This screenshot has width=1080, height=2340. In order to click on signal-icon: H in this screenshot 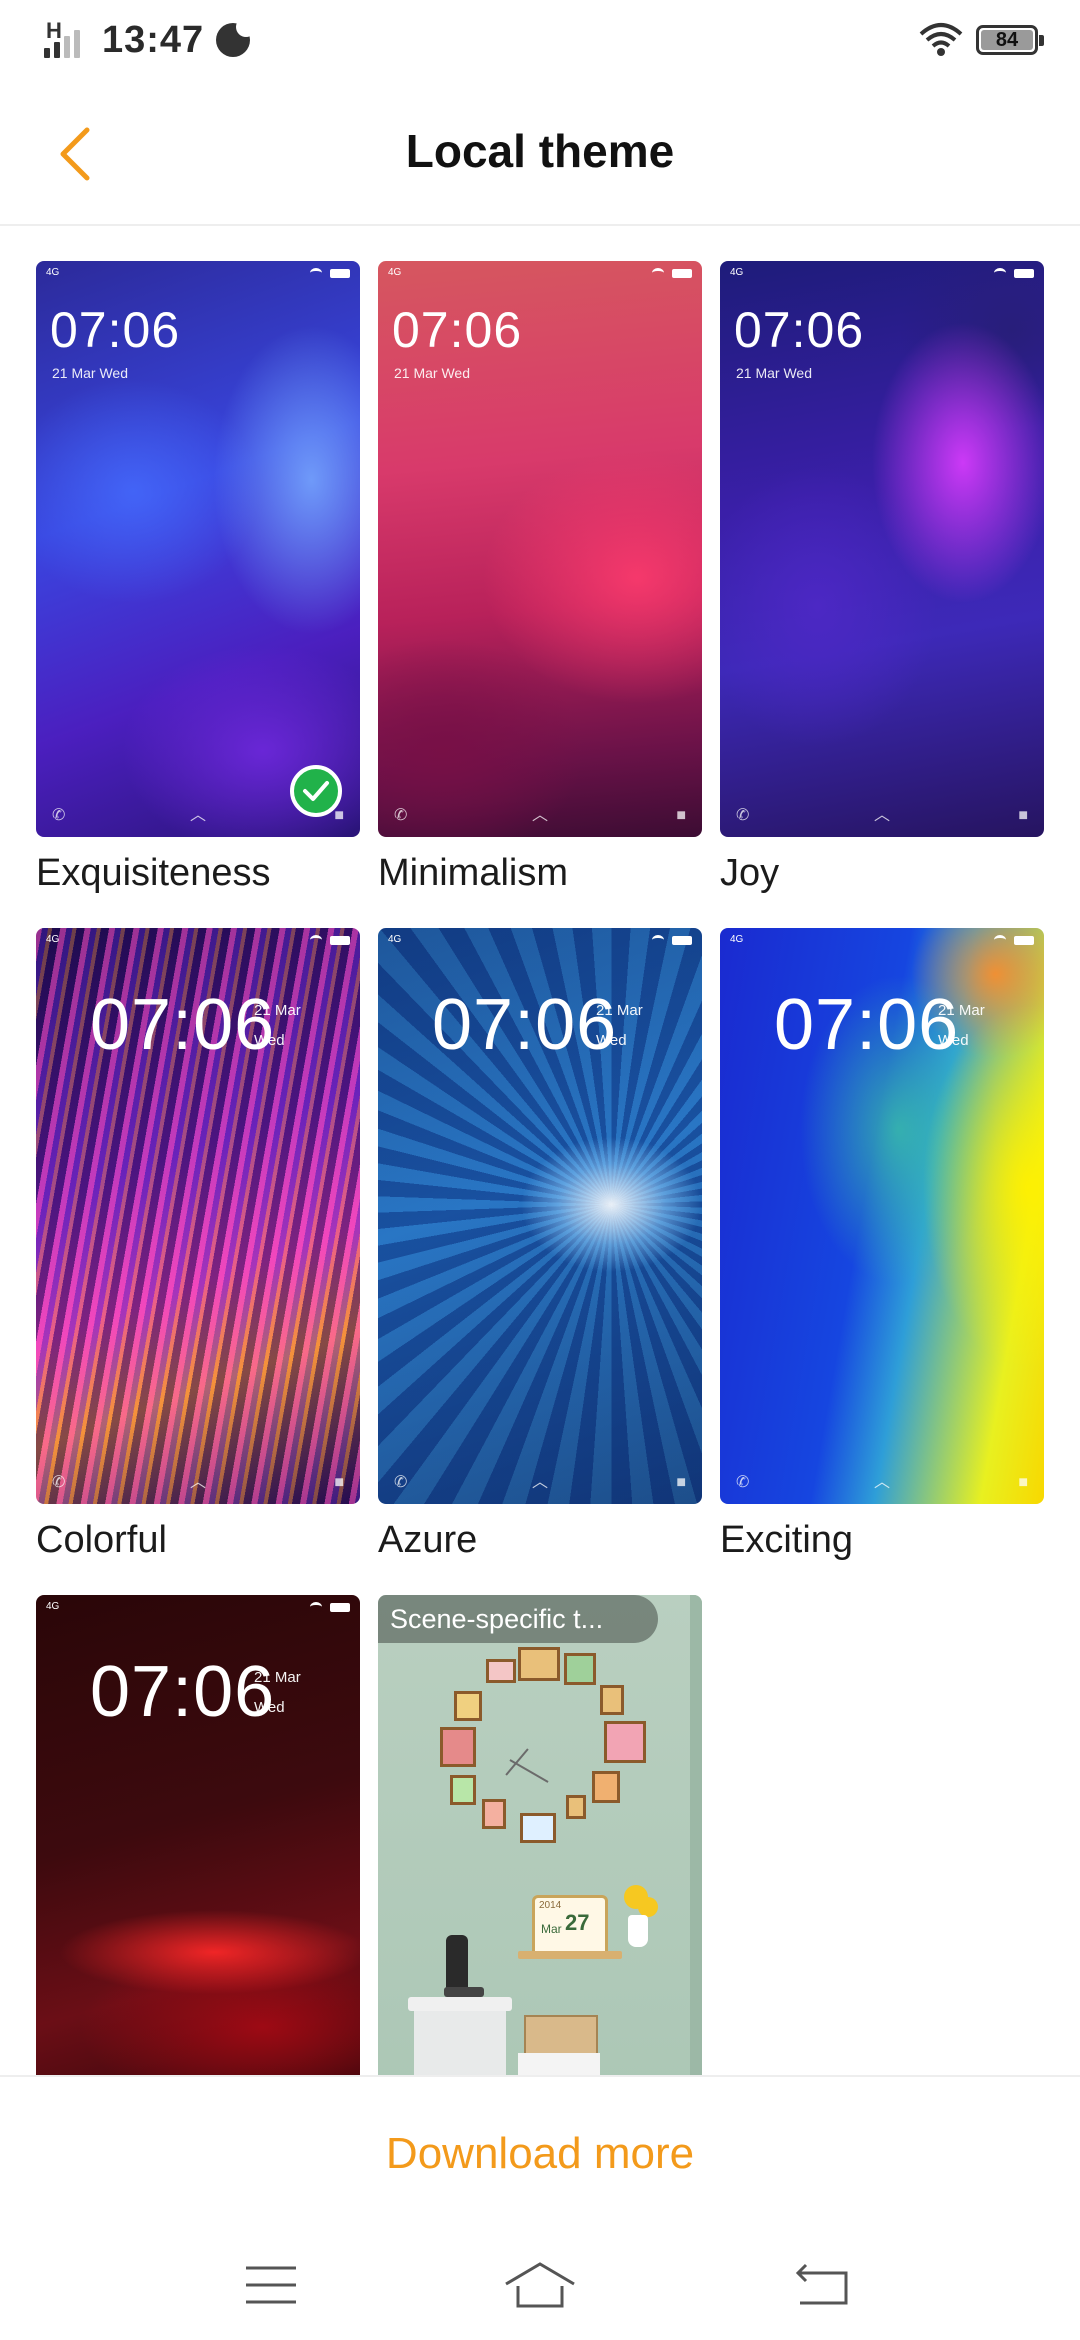, I will do `click(67, 40)`.